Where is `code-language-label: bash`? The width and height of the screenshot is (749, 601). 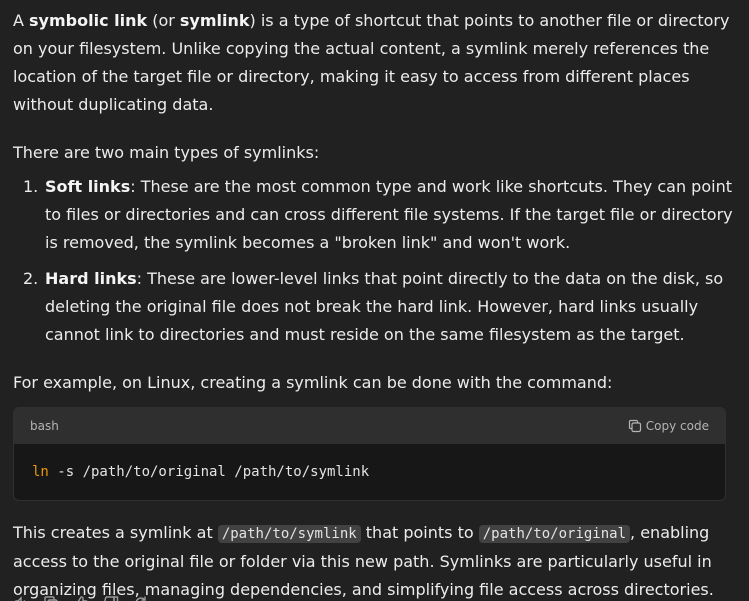 code-language-label: bash is located at coordinates (44, 426).